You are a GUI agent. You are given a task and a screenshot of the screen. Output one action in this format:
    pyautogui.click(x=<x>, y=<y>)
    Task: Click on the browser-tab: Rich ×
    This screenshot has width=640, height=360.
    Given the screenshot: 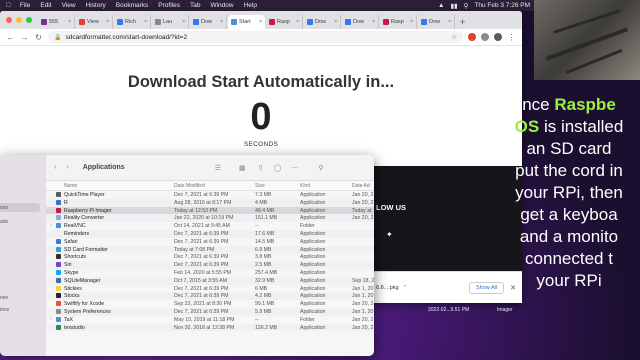 What is the action you would take?
    pyautogui.click(x=132, y=22)
    